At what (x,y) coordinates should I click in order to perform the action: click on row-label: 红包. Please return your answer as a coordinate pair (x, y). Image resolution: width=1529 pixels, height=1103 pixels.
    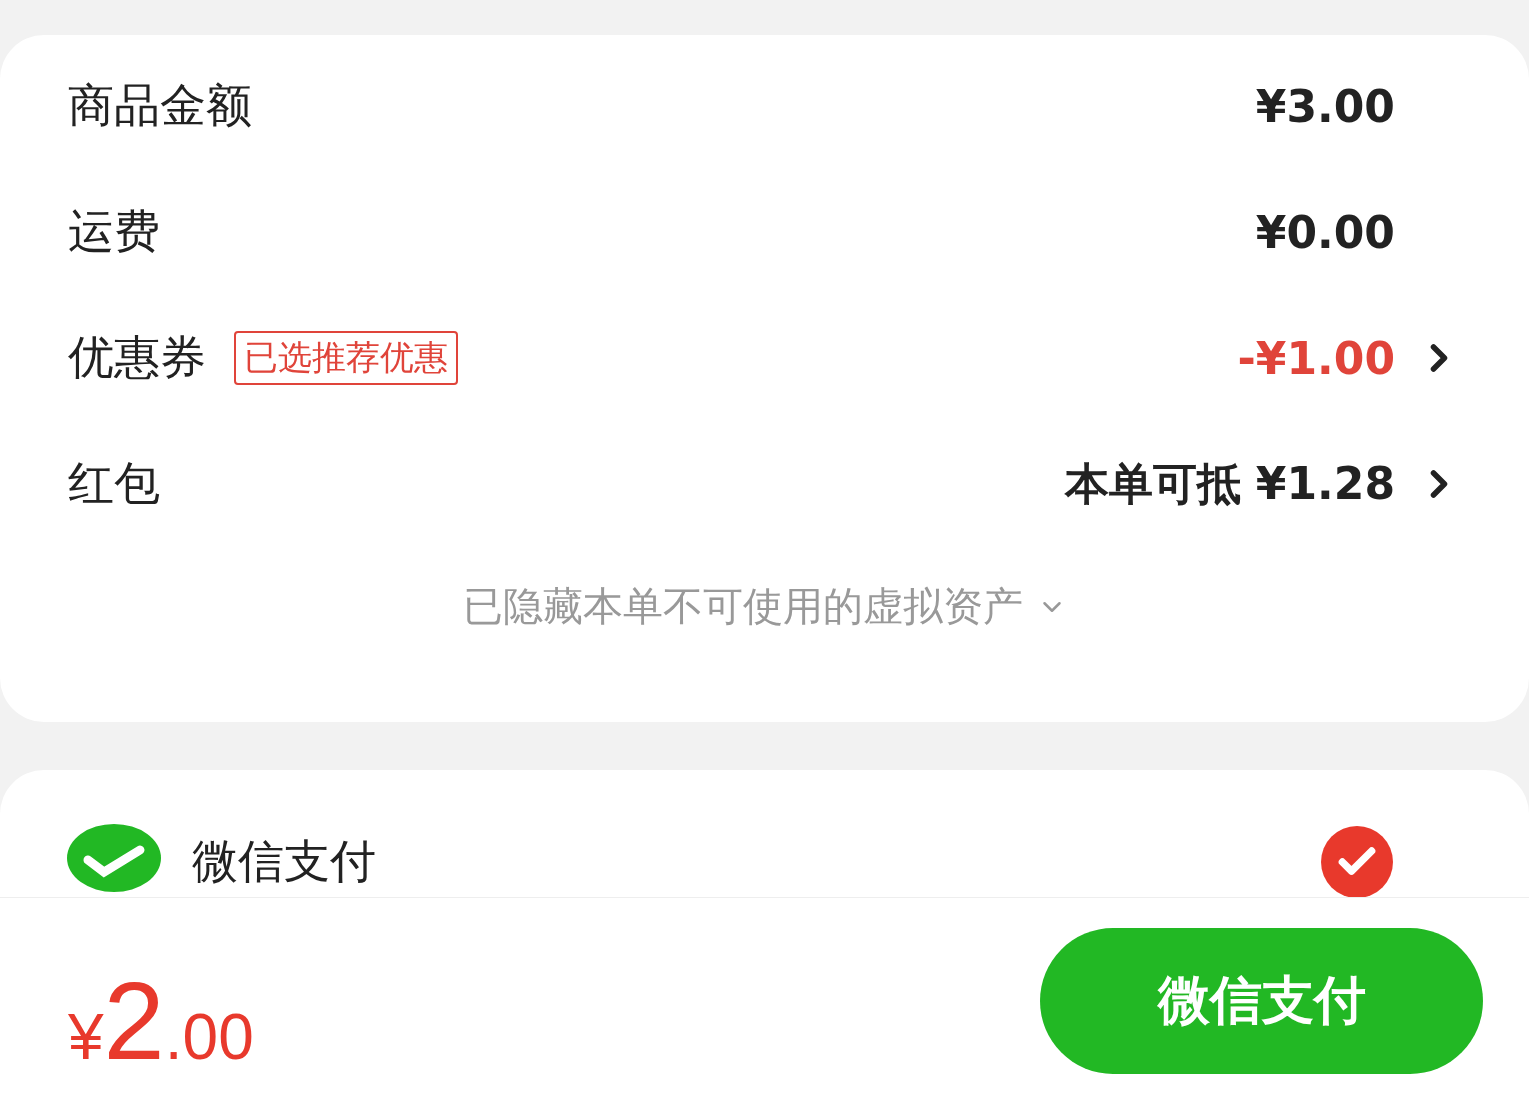
    Looking at the image, I should click on (114, 483).